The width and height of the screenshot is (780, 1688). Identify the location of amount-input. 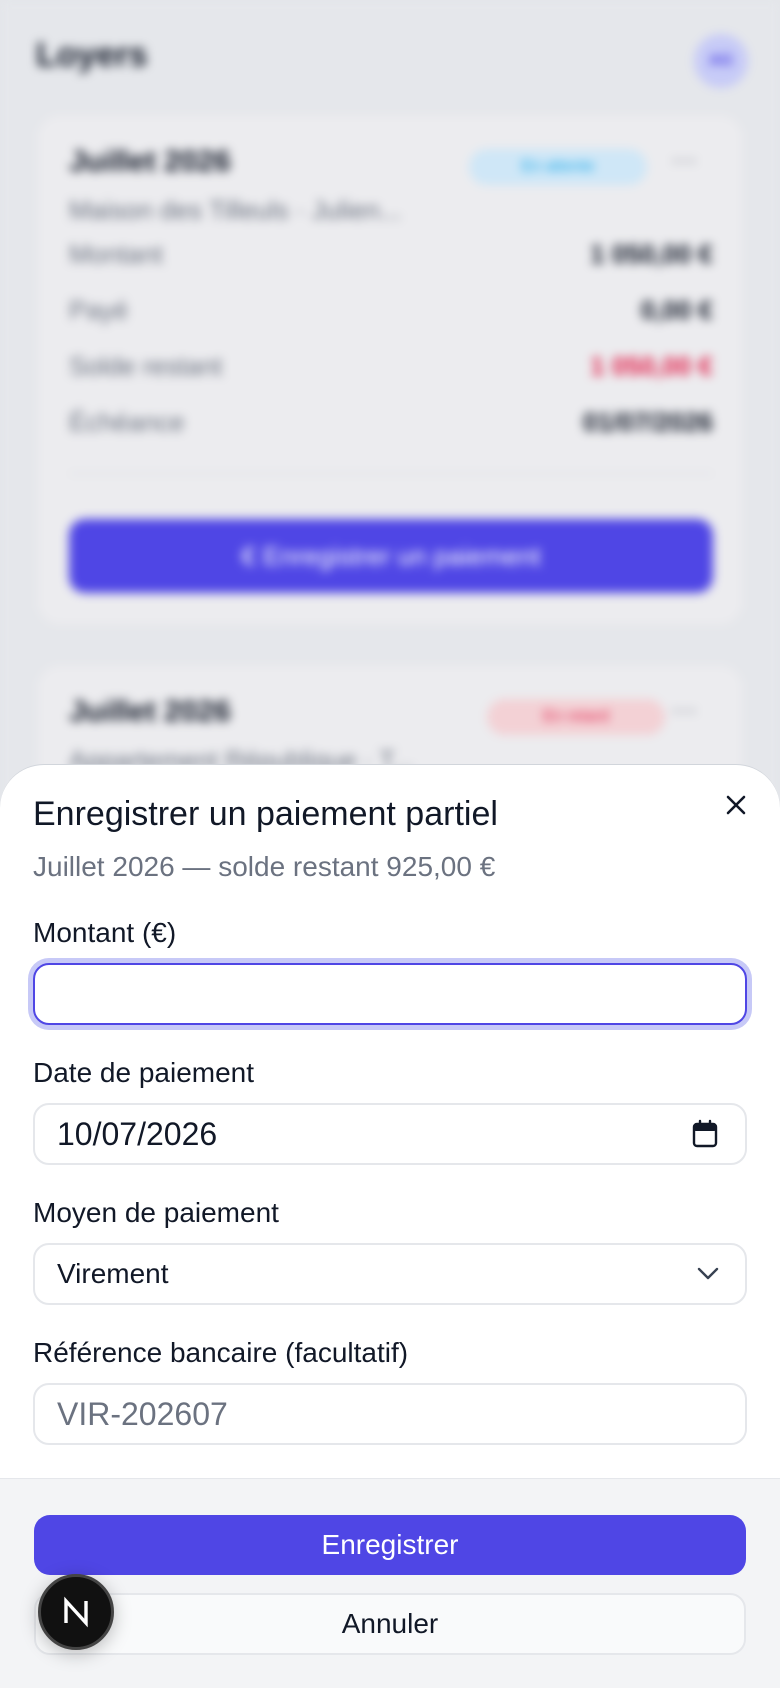
(390, 994).